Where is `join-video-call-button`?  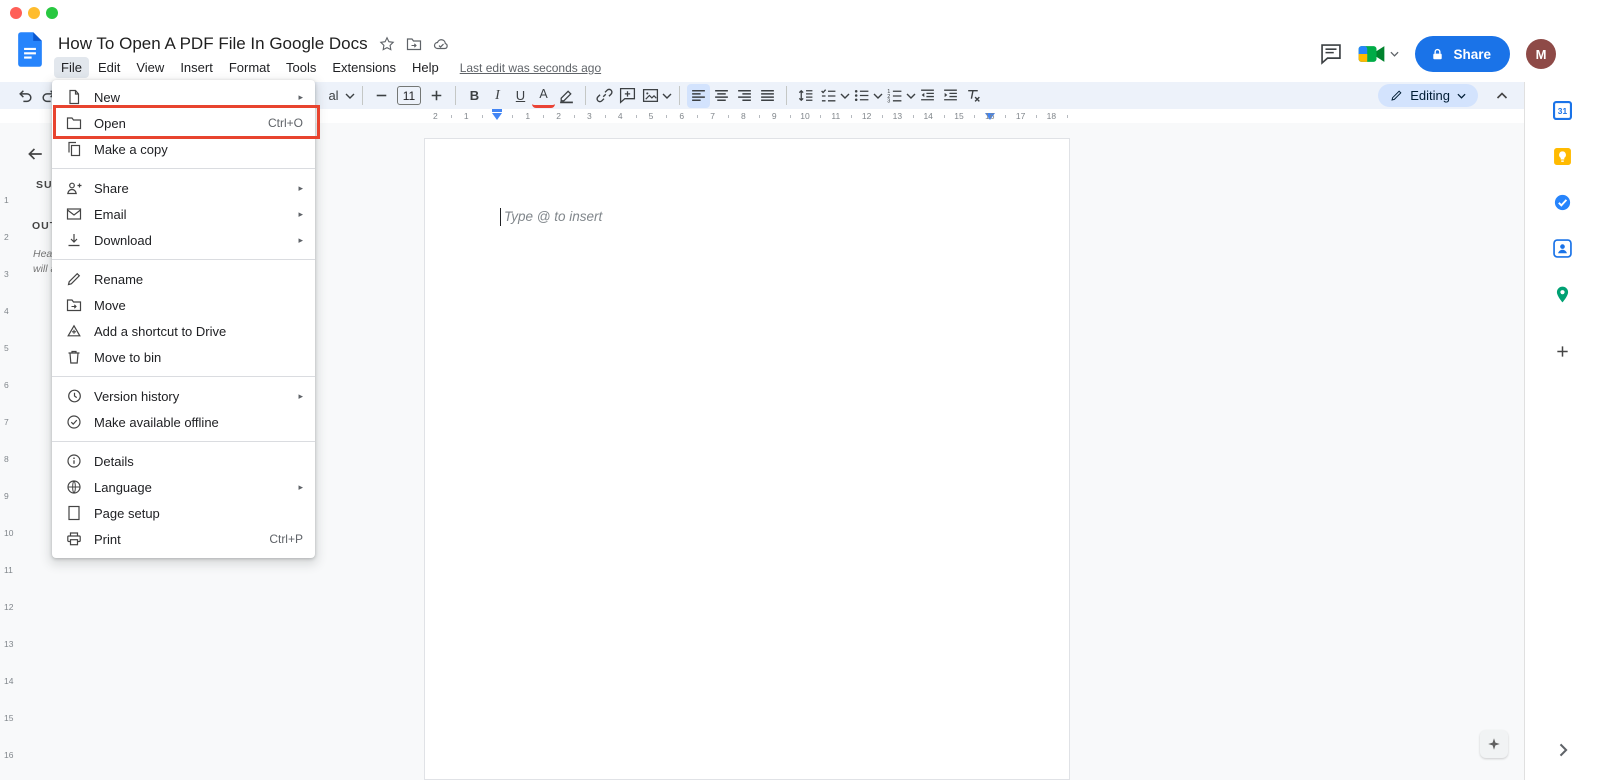 join-video-call-button is located at coordinates (1379, 54).